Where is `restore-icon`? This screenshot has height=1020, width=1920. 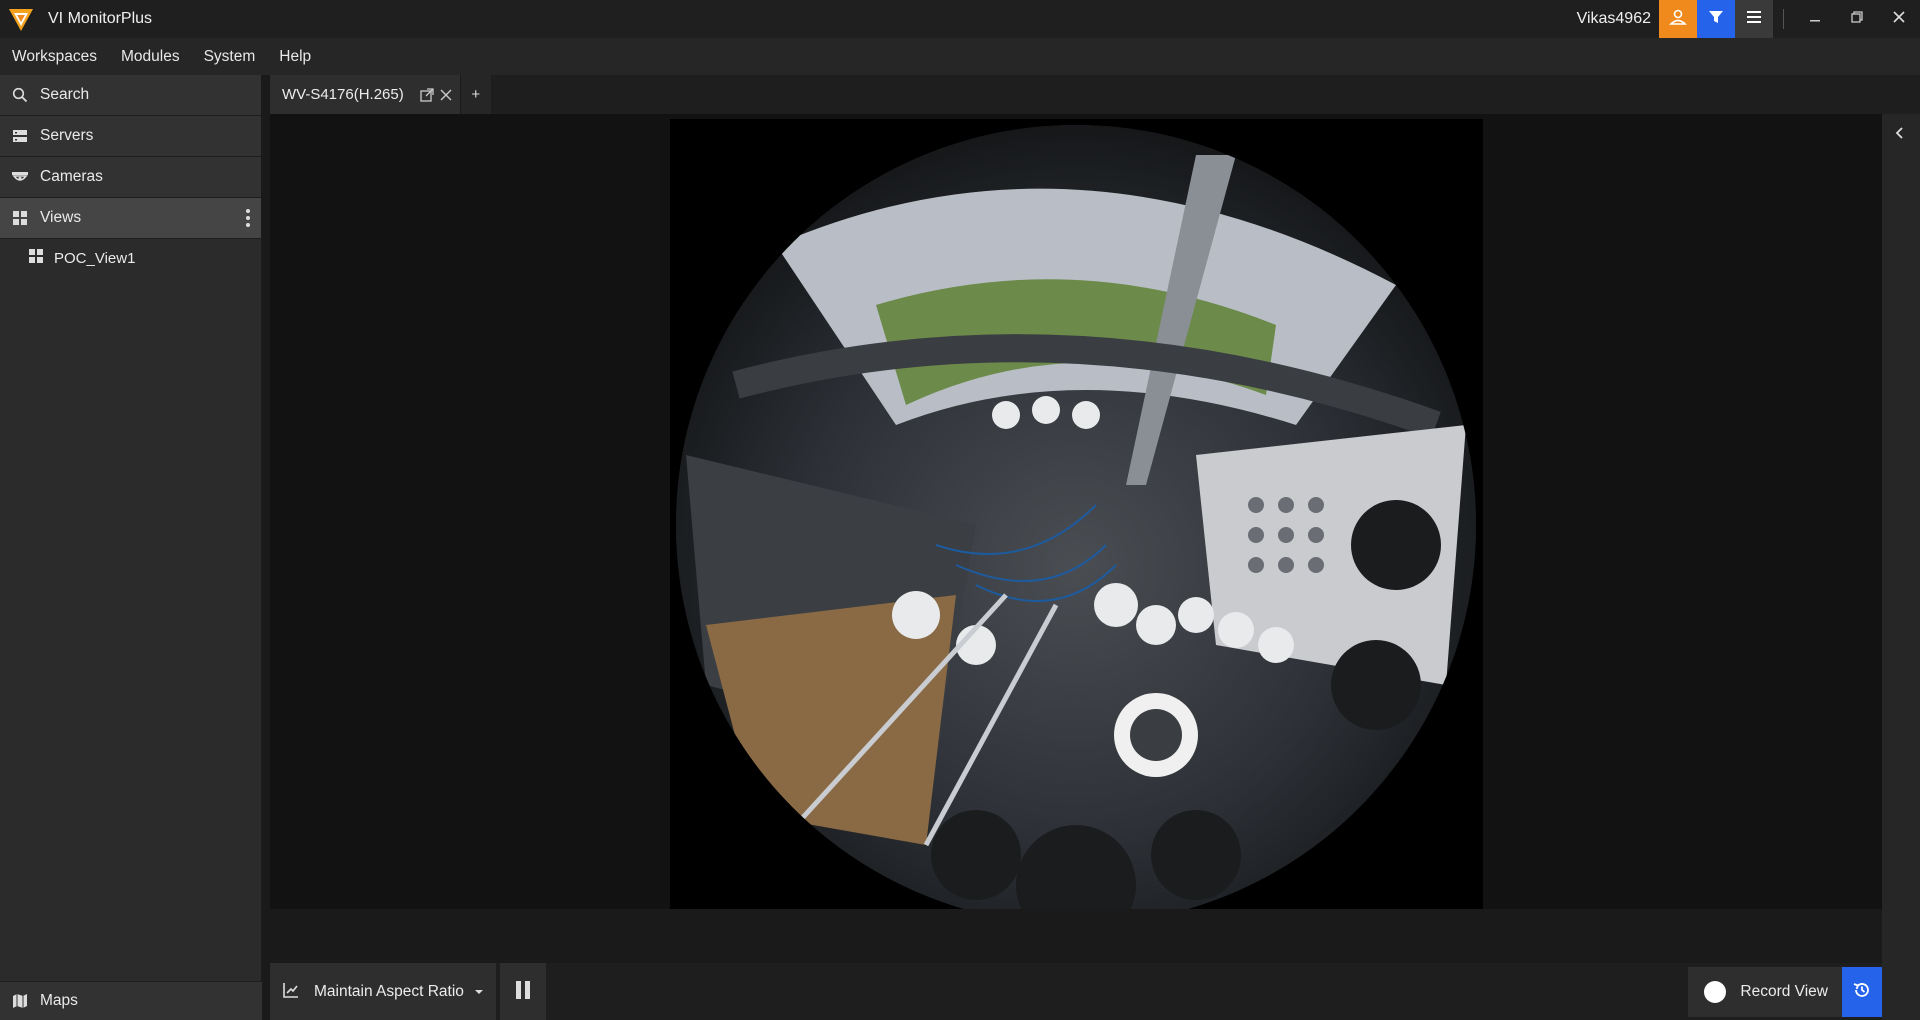
restore-icon is located at coordinates (1857, 19).